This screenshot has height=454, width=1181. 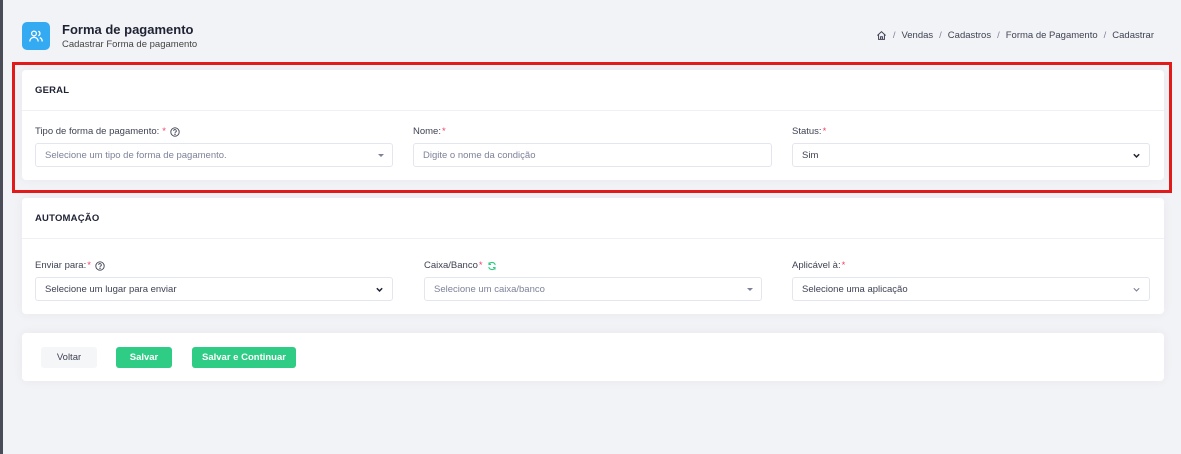 What do you see at coordinates (971, 155) in the screenshot?
I see `status-select: Sim` at bounding box center [971, 155].